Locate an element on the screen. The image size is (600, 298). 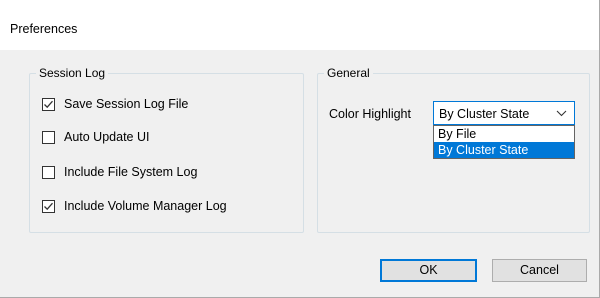
save-session-log-option: Save Session Log File is located at coordinates (115, 104).